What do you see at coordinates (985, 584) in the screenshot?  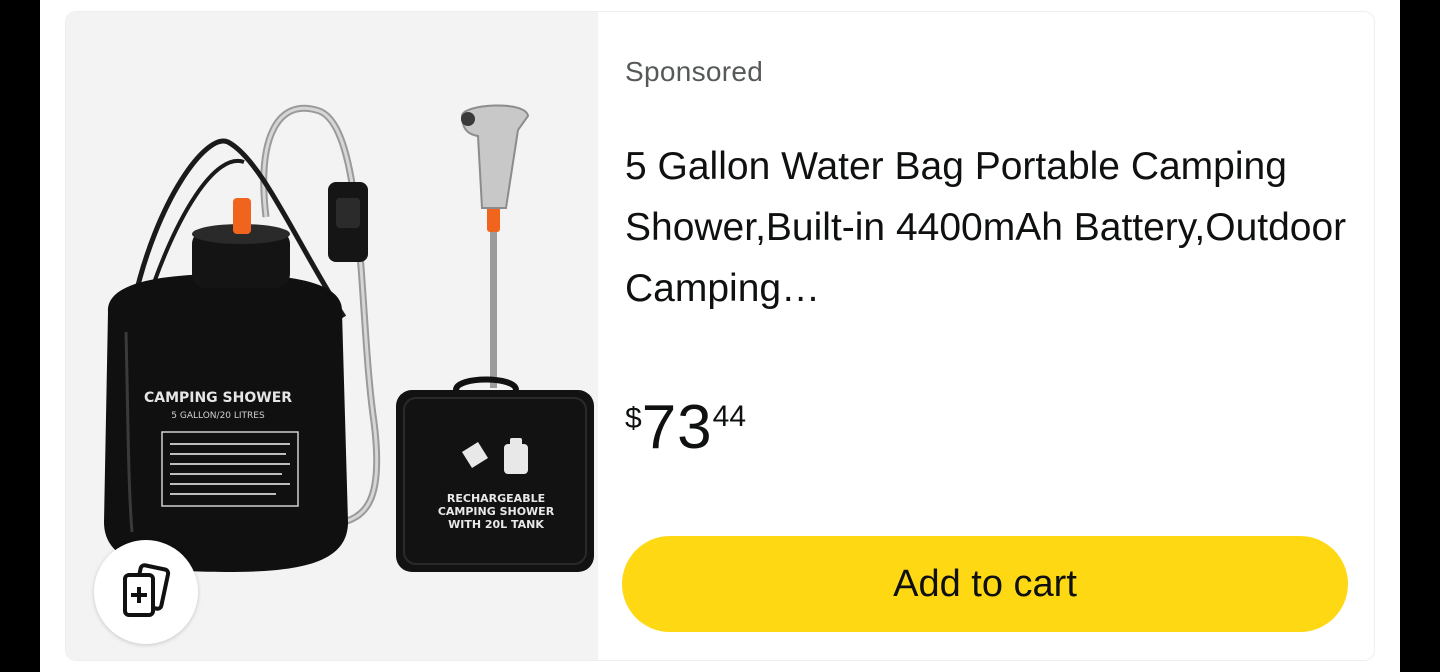 I see `add-to-cart-button: Add to cart` at bounding box center [985, 584].